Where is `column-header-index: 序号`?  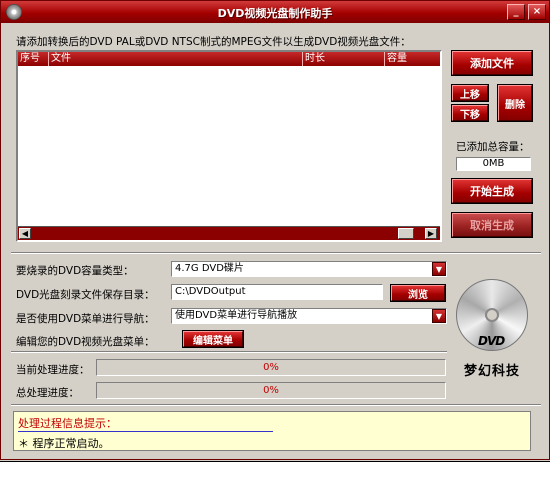
column-header-index: 序号 is located at coordinates (33, 59).